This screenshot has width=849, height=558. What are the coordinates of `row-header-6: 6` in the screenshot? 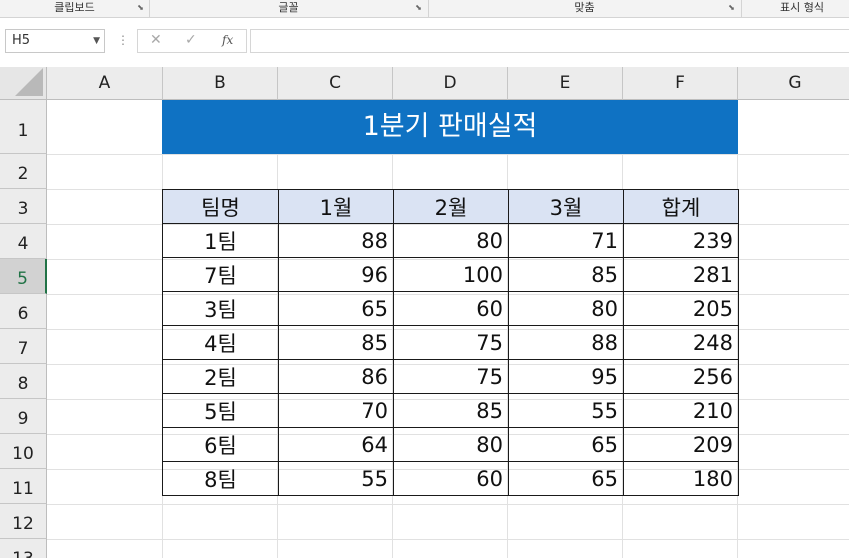 It's located at (23, 311).